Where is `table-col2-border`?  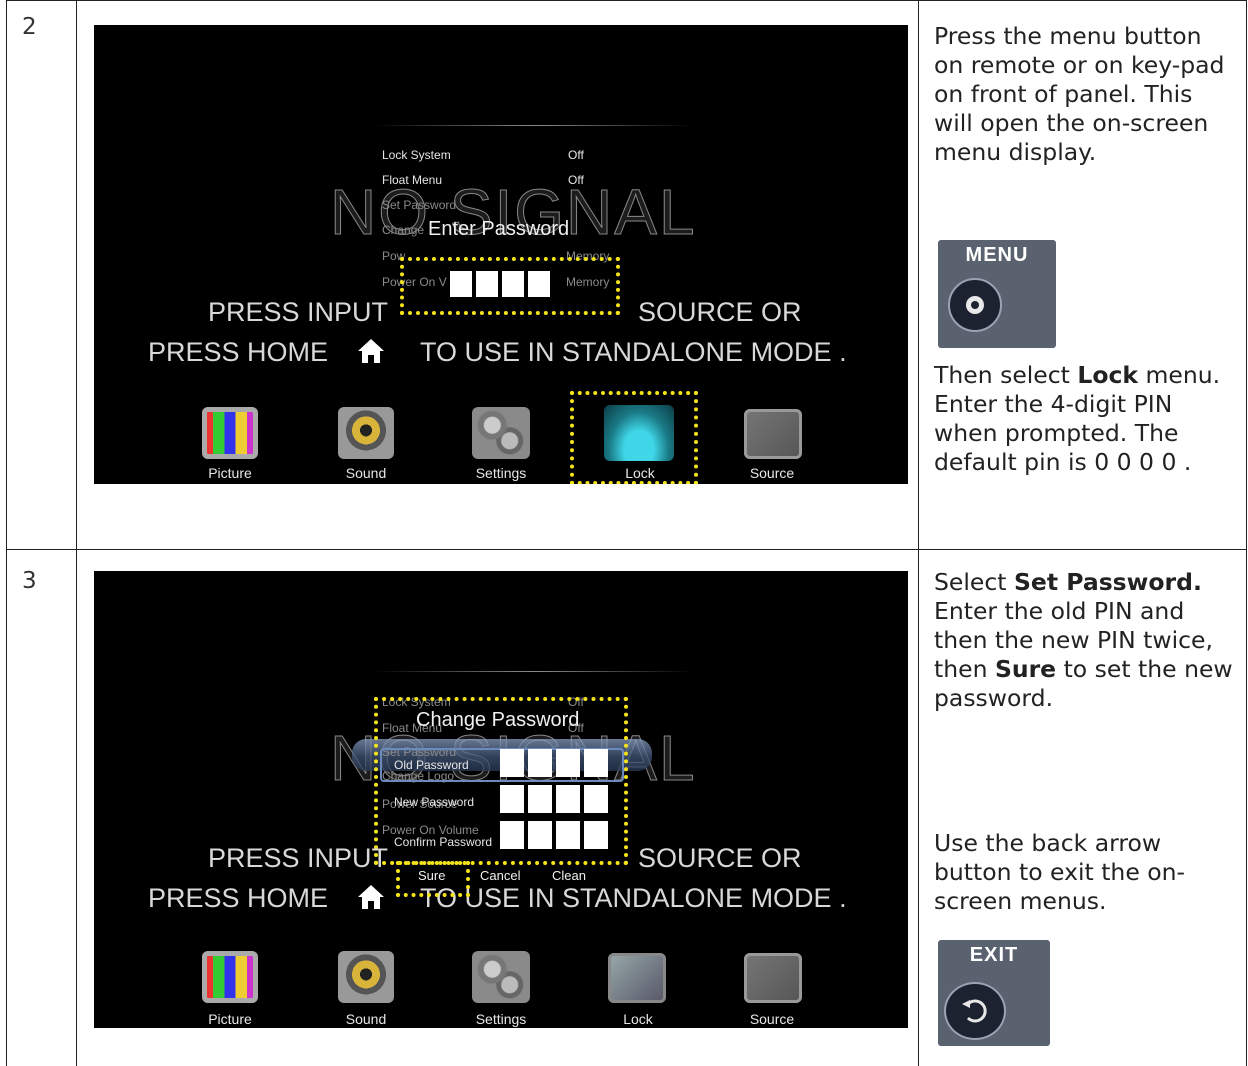 table-col2-border is located at coordinates (918, 533).